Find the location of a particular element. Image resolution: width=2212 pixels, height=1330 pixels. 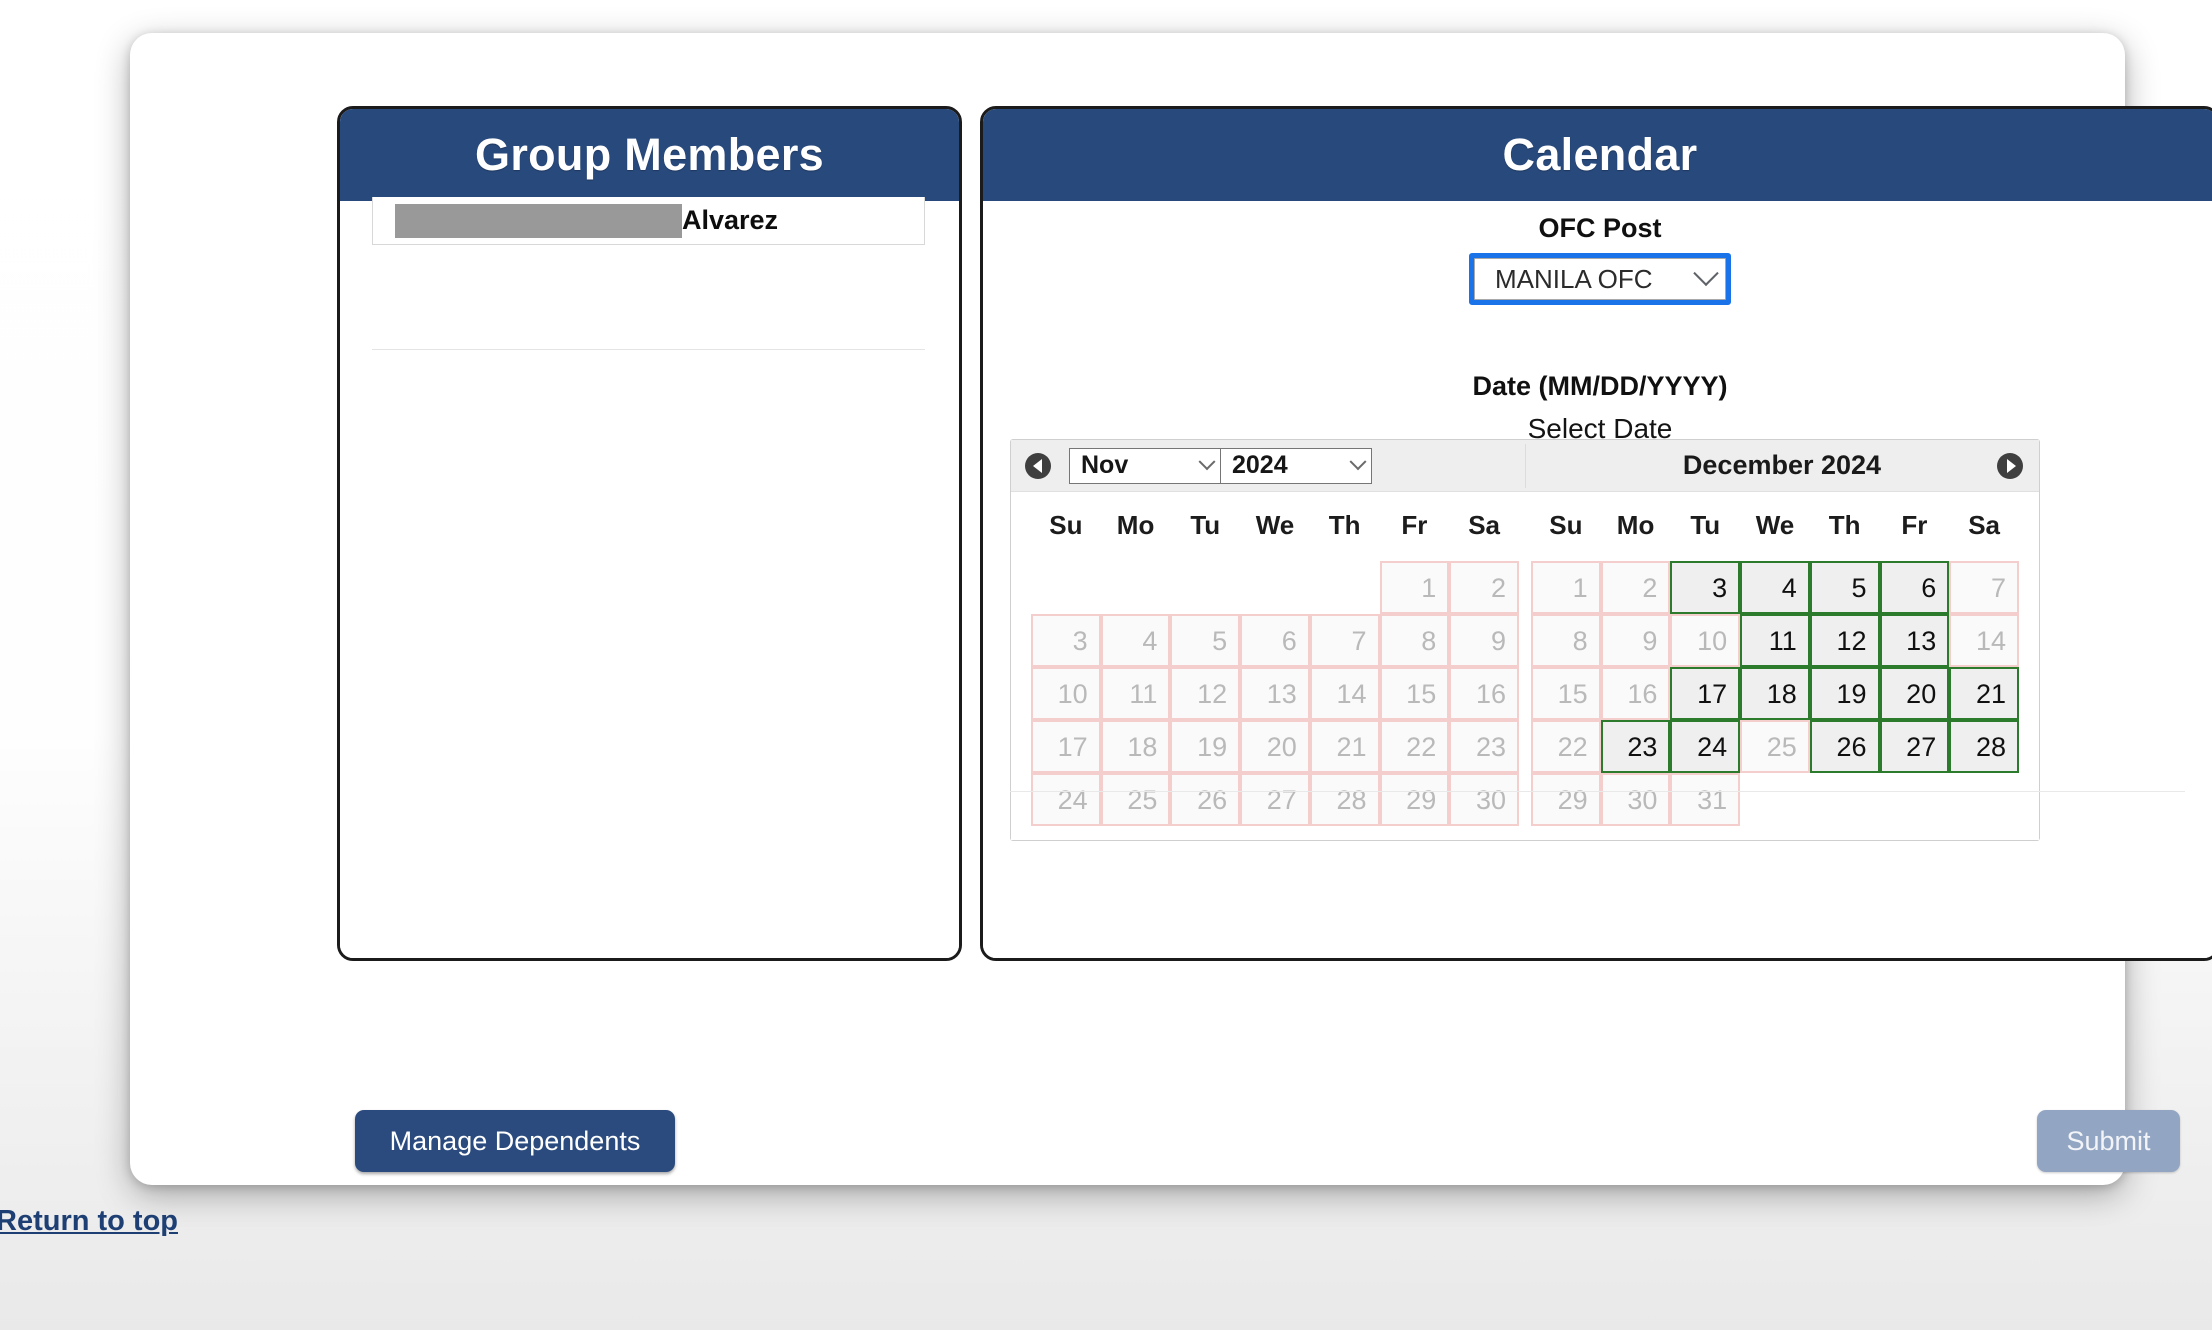

calendar-day-cell: 18 is located at coordinates (1775, 693).